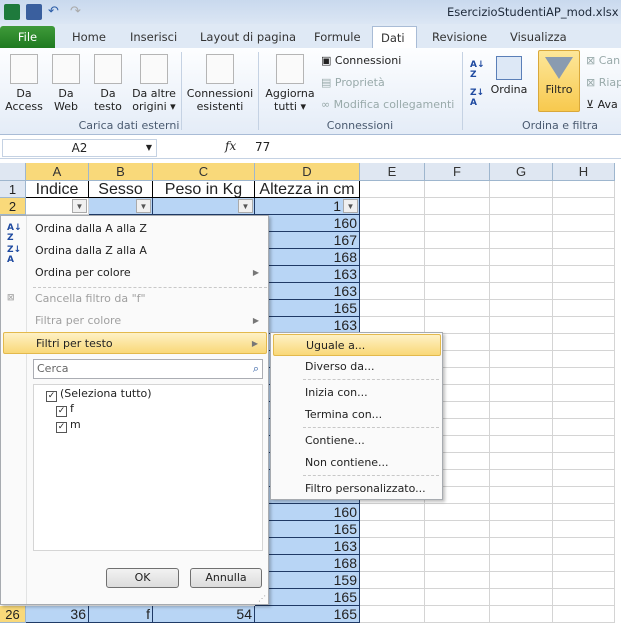 The height and width of the screenshot is (625, 621). What do you see at coordinates (226, 578) in the screenshot?
I see `cancel-button: Annulla` at bounding box center [226, 578].